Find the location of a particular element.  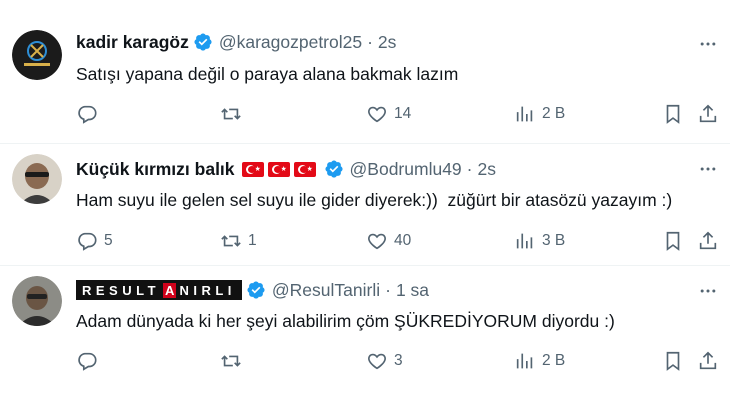

like-button: 40 is located at coordinates (388, 241).